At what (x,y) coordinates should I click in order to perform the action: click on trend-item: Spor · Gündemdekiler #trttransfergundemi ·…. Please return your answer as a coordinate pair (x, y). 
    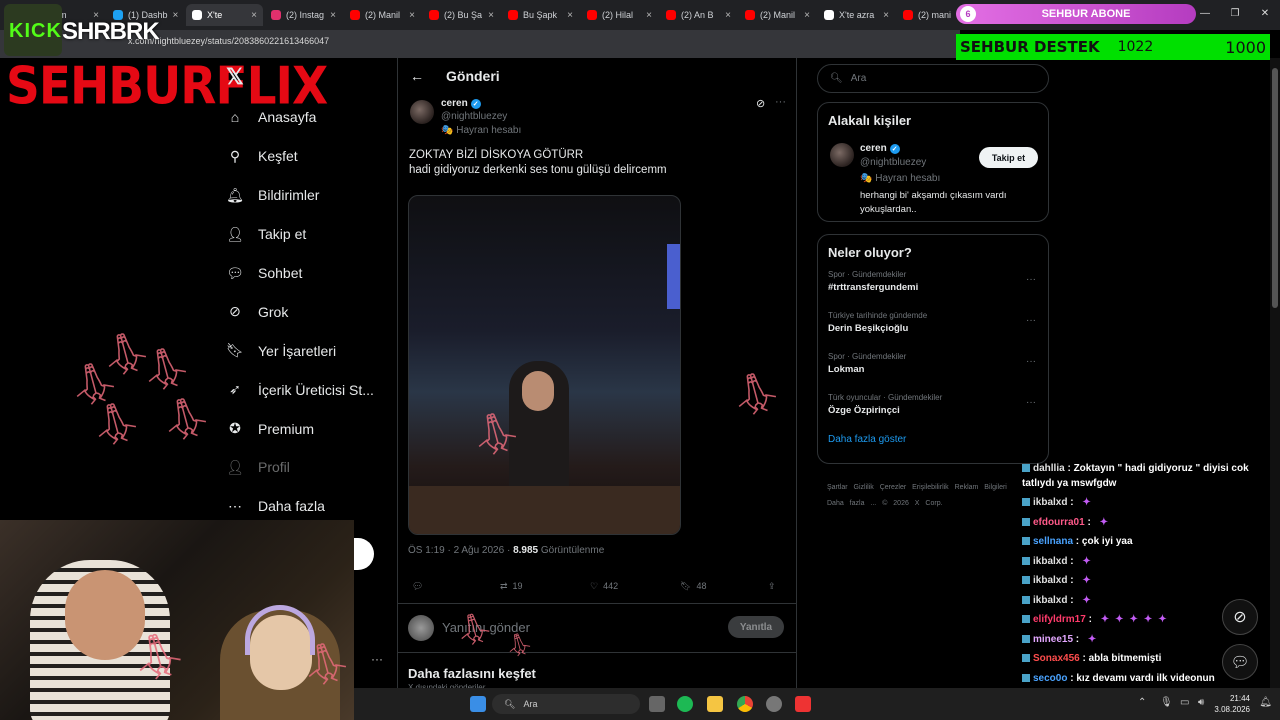
    Looking at the image, I should click on (933, 286).